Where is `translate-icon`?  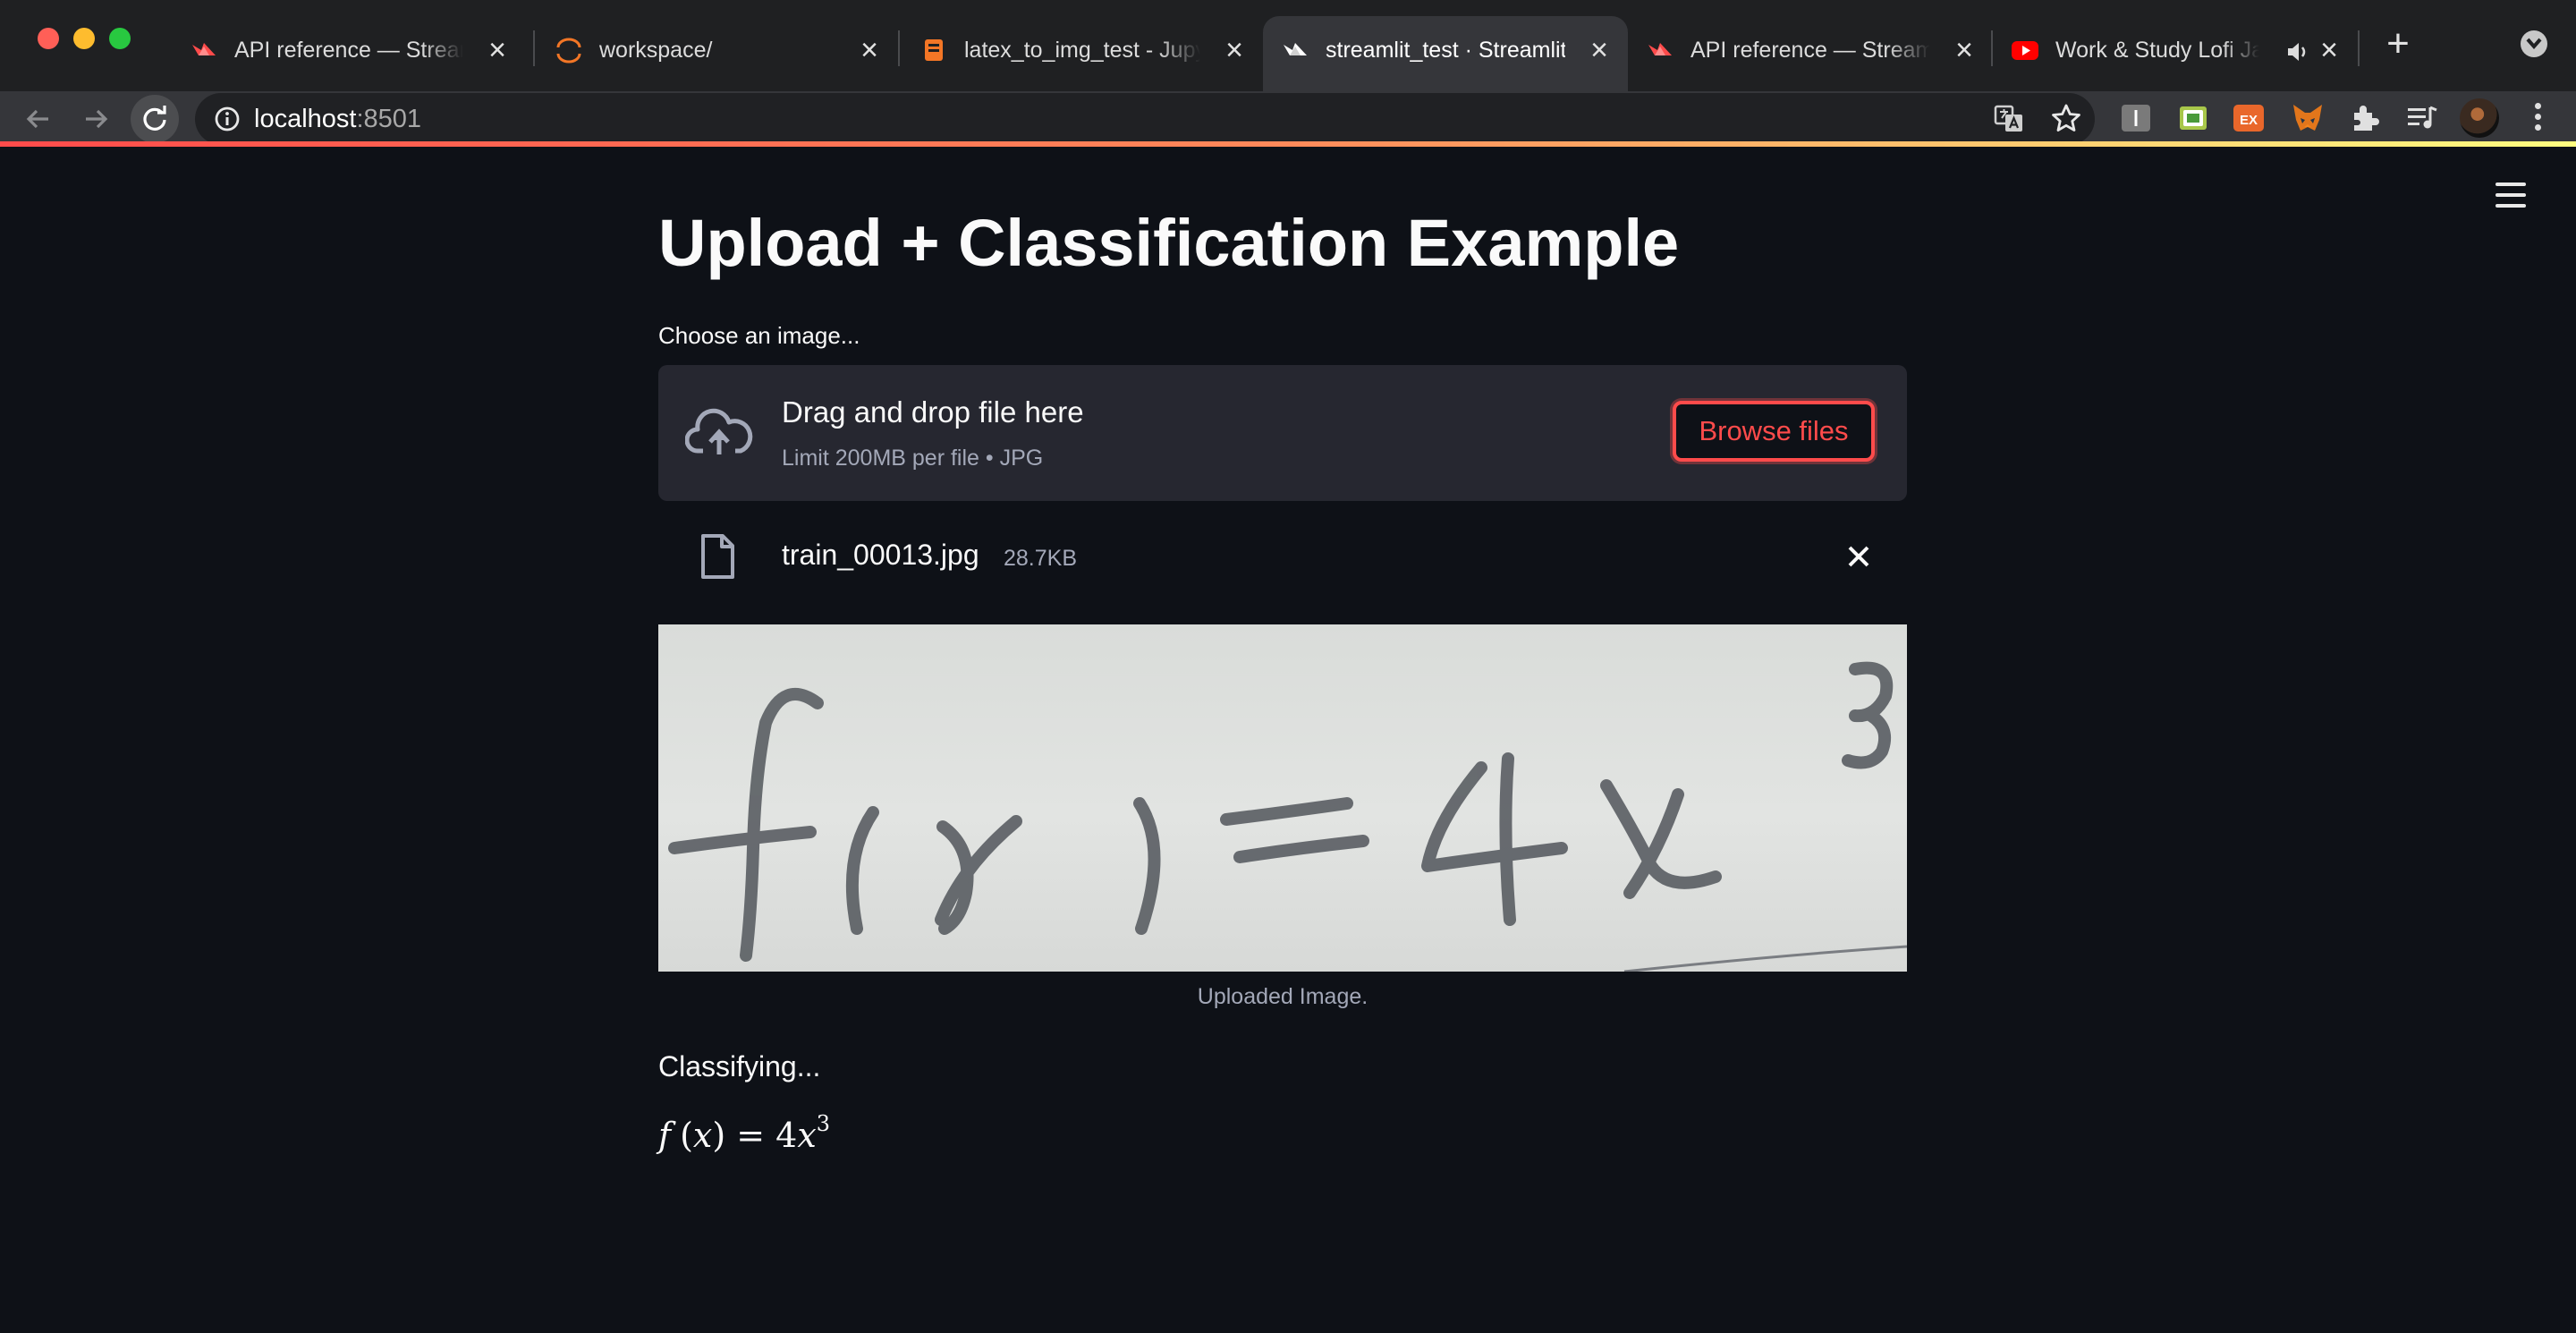
translate-icon is located at coordinates (2009, 119).